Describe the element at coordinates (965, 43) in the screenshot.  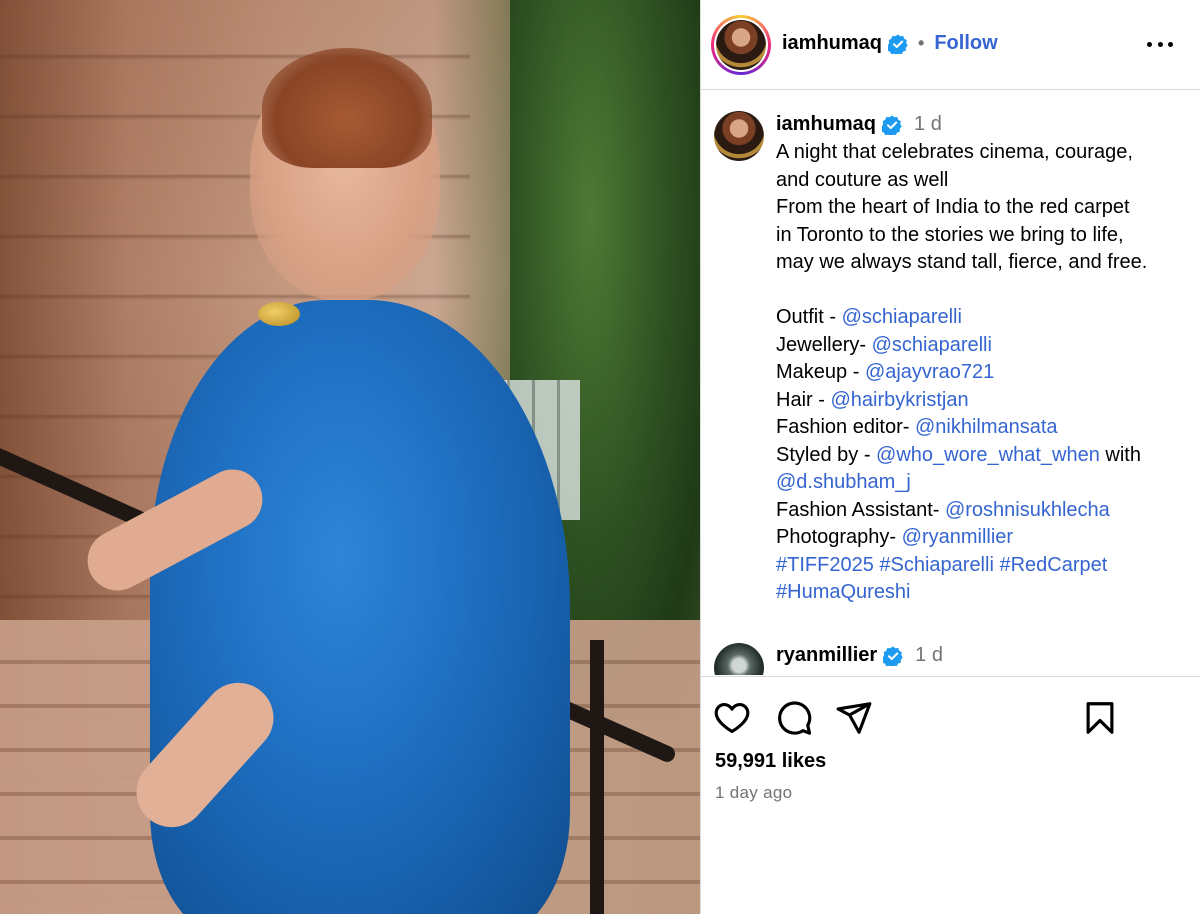
I see `follow-button: Follow` at that location.